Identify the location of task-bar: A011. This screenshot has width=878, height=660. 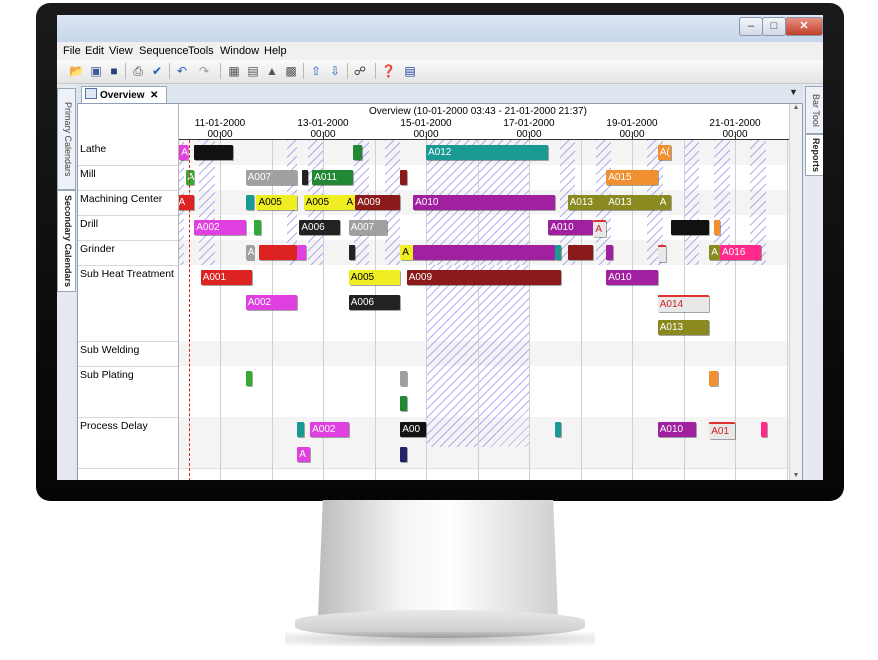
(333, 177).